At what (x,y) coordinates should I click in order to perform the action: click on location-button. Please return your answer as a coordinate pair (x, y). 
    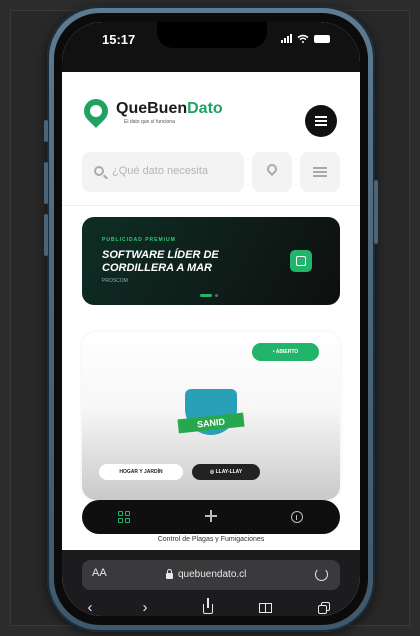
    Looking at the image, I should click on (272, 172).